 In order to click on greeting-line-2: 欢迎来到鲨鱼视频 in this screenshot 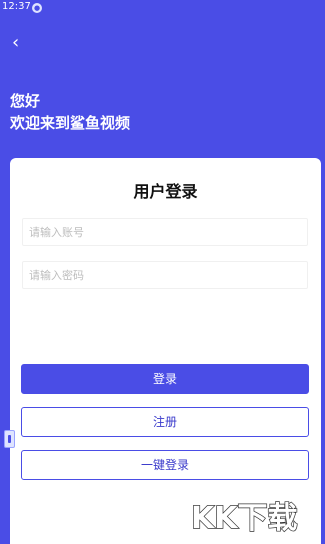, I will do `click(70, 123)`.